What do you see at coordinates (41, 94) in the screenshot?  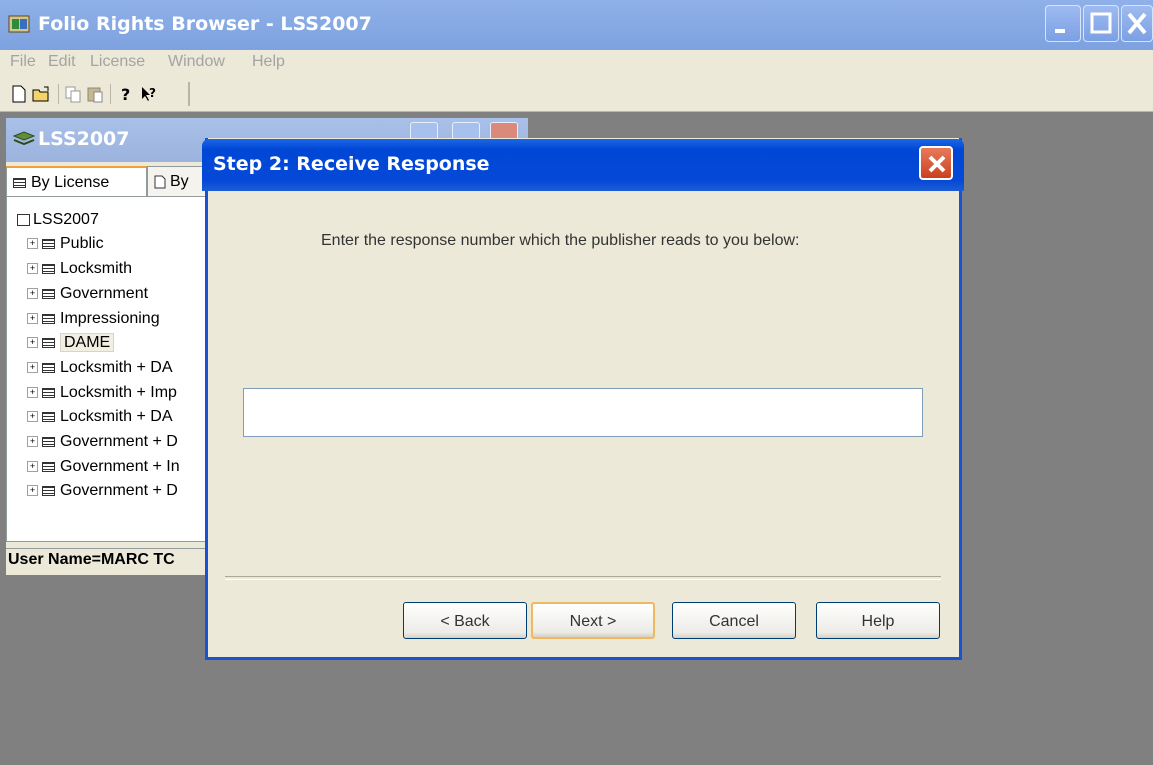 I see `open-folder-icon` at bounding box center [41, 94].